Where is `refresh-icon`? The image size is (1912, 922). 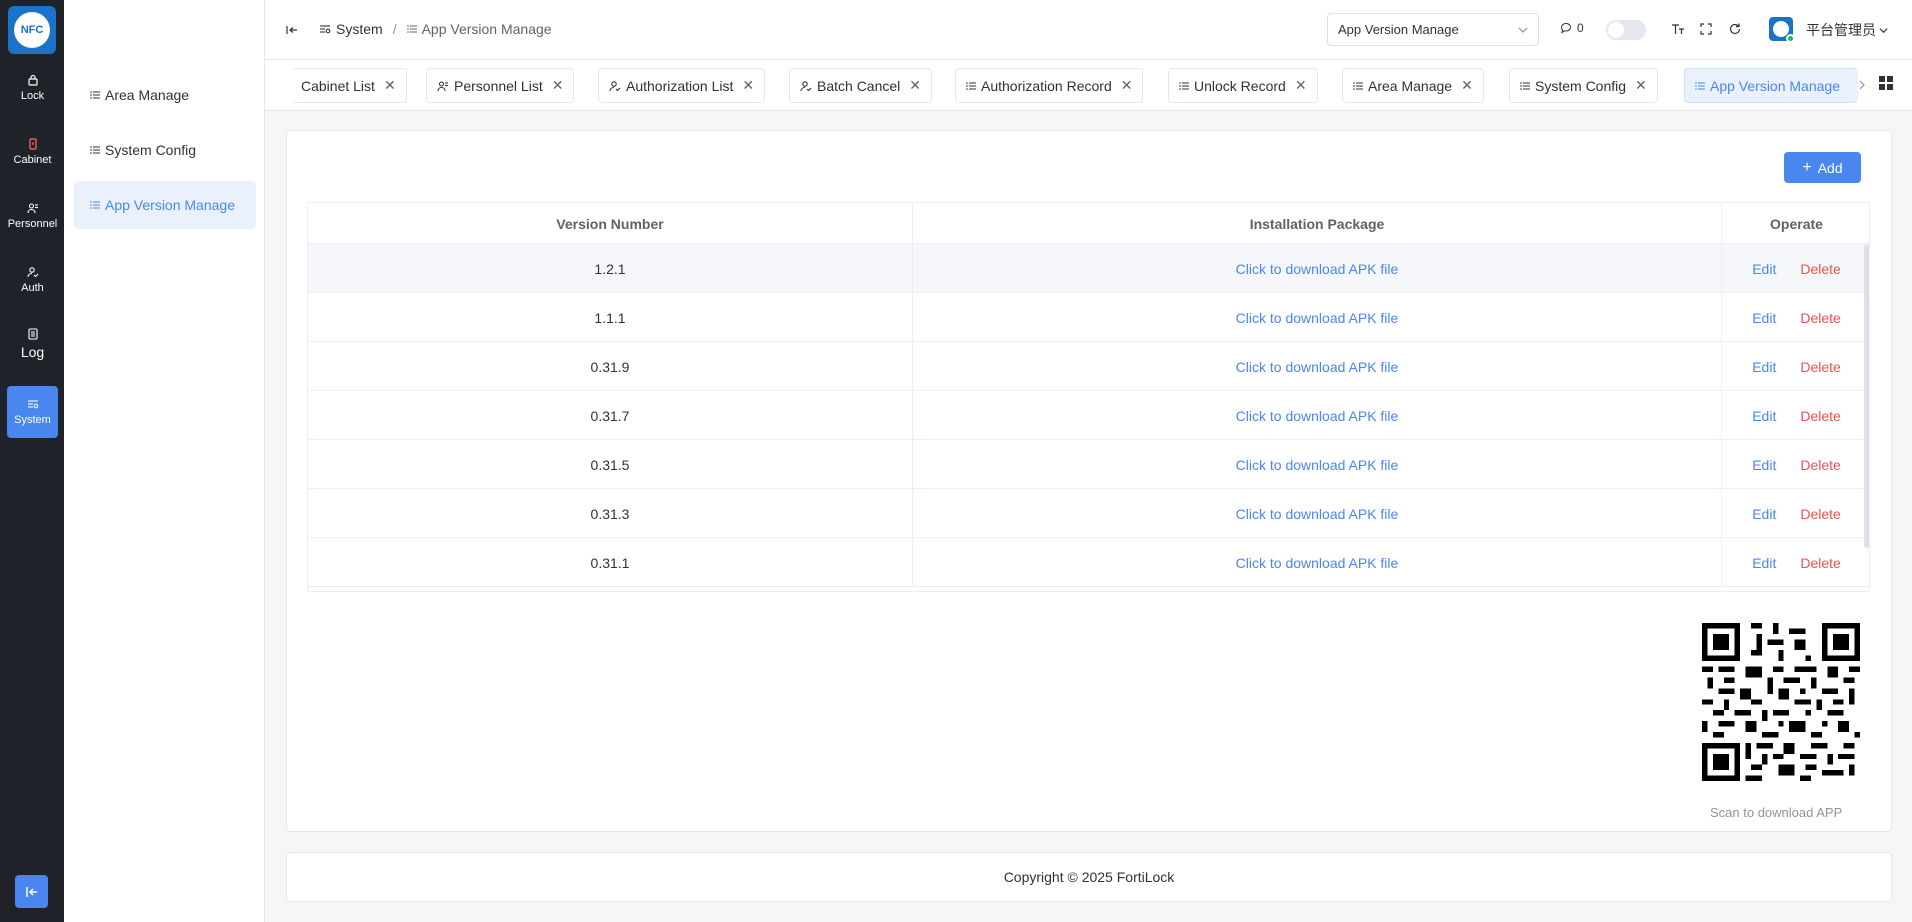 refresh-icon is located at coordinates (1735, 29).